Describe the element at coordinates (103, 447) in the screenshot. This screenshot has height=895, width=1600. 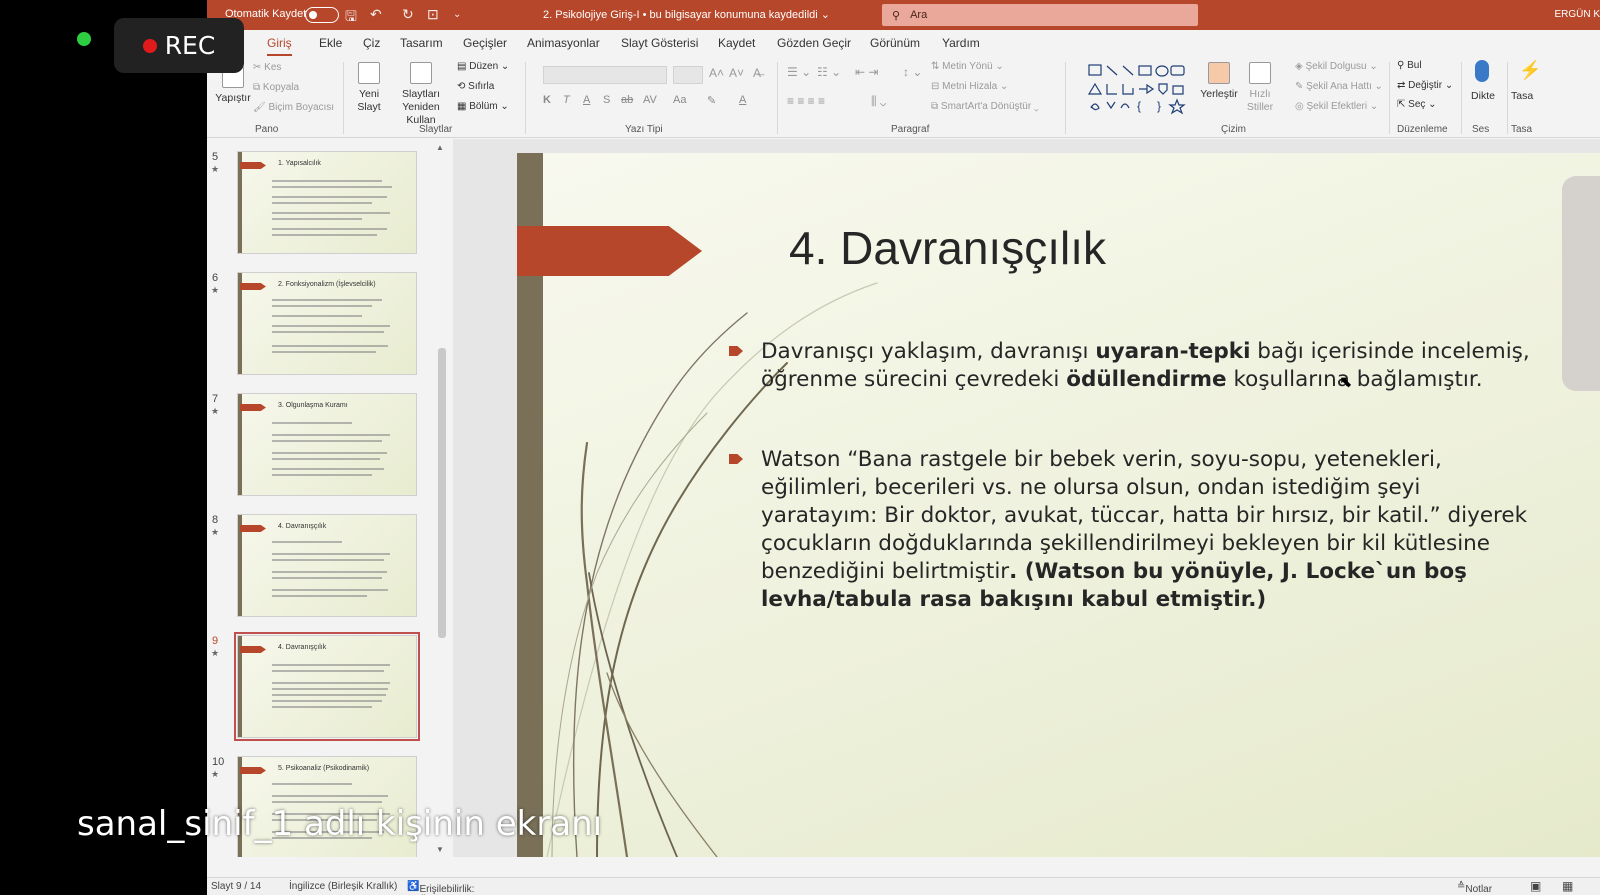
I see `meeting-sidebar` at that location.